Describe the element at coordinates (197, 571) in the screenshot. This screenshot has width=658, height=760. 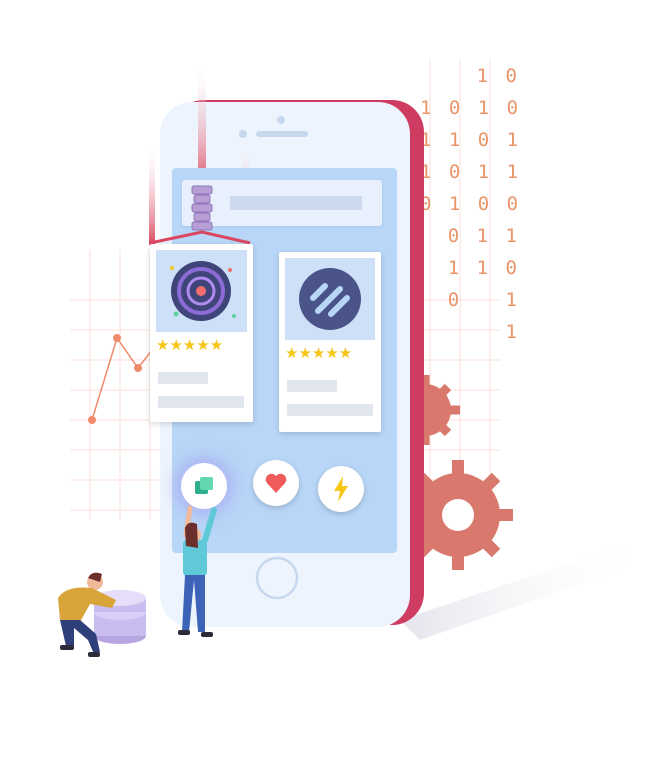
I see `woman-figure` at that location.